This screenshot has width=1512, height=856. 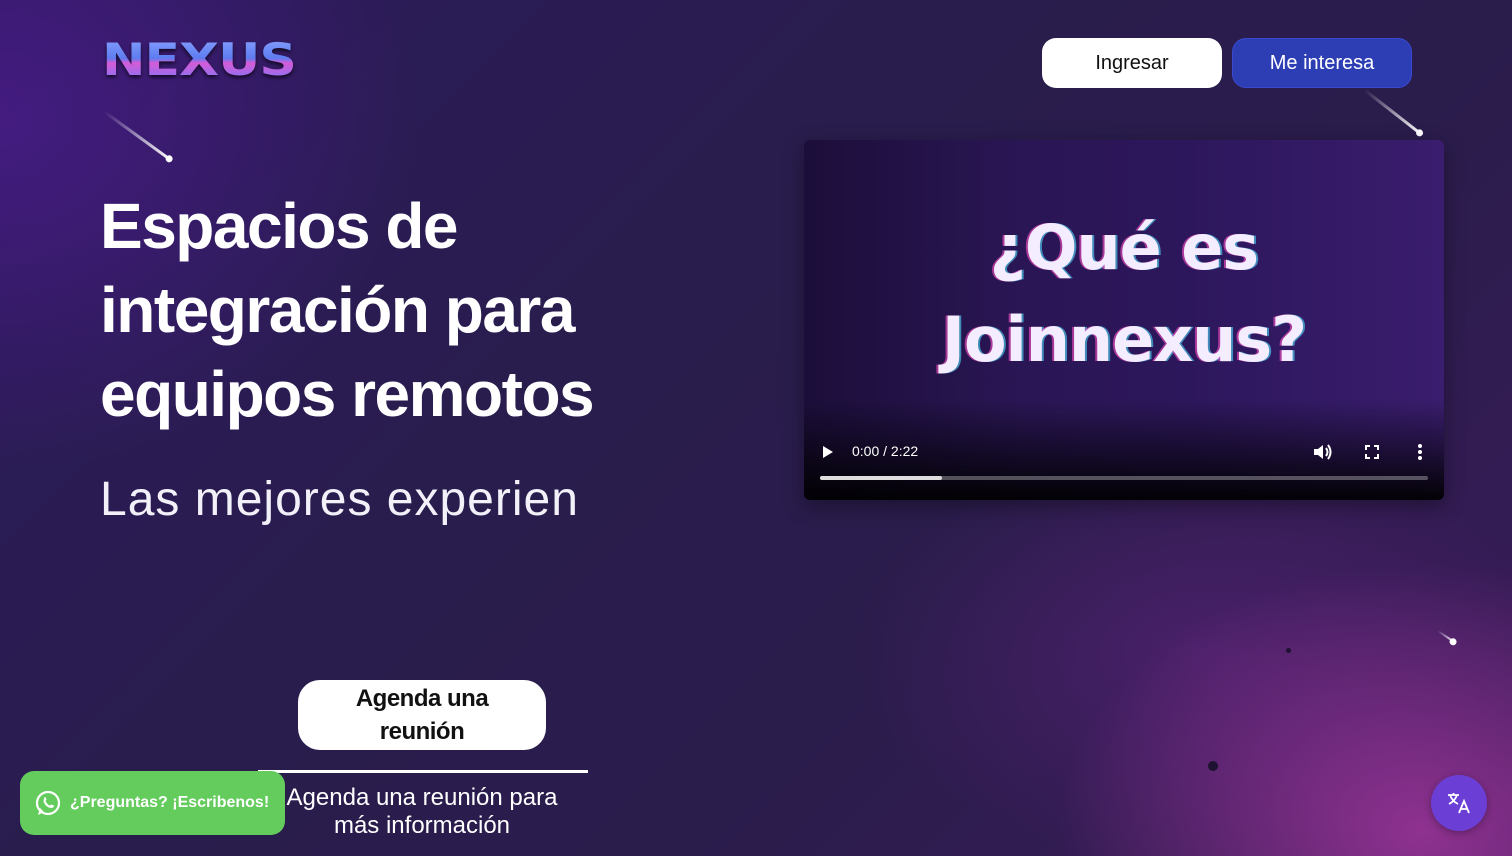 I want to click on cta-divider, so click(x=423, y=771).